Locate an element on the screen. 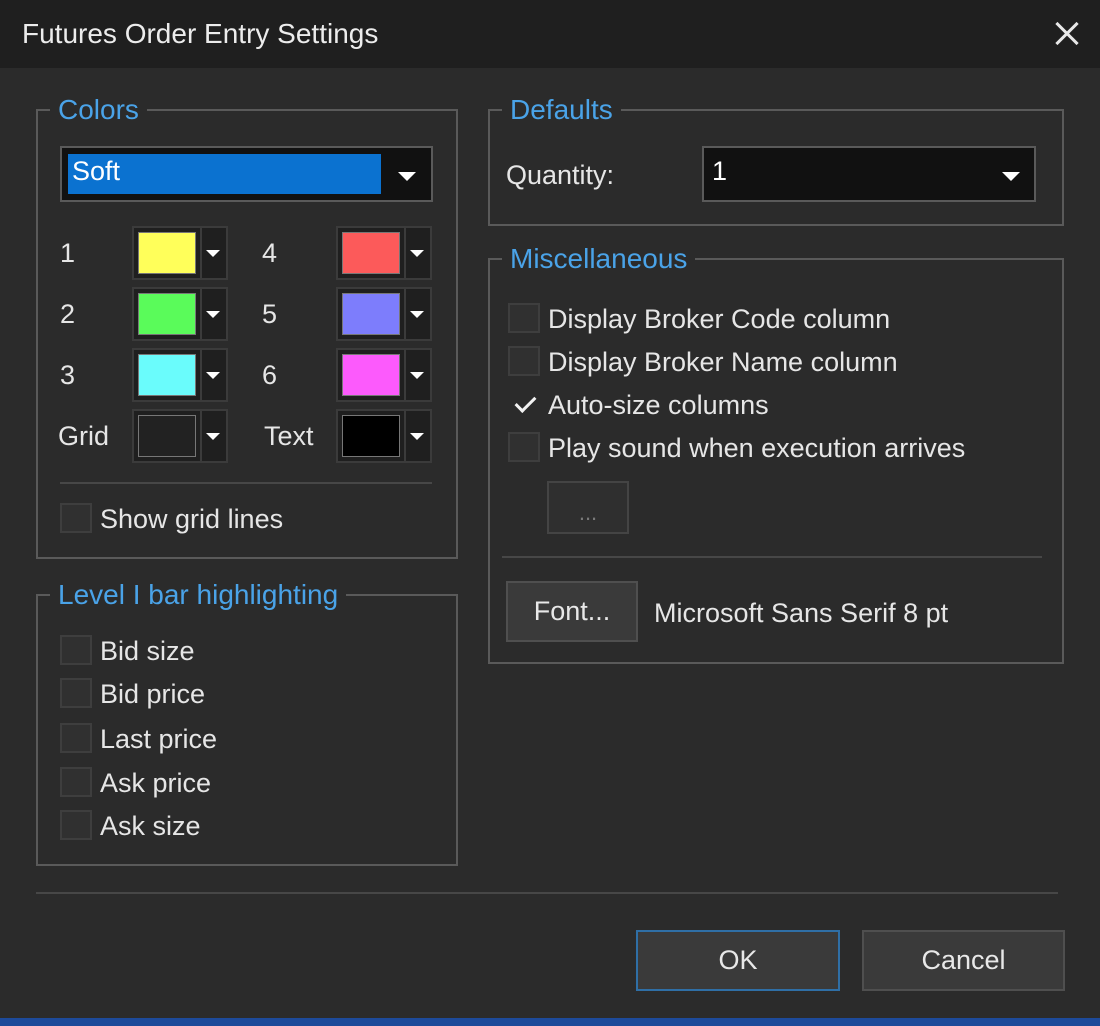  color-swatch-text is located at coordinates (384, 436).